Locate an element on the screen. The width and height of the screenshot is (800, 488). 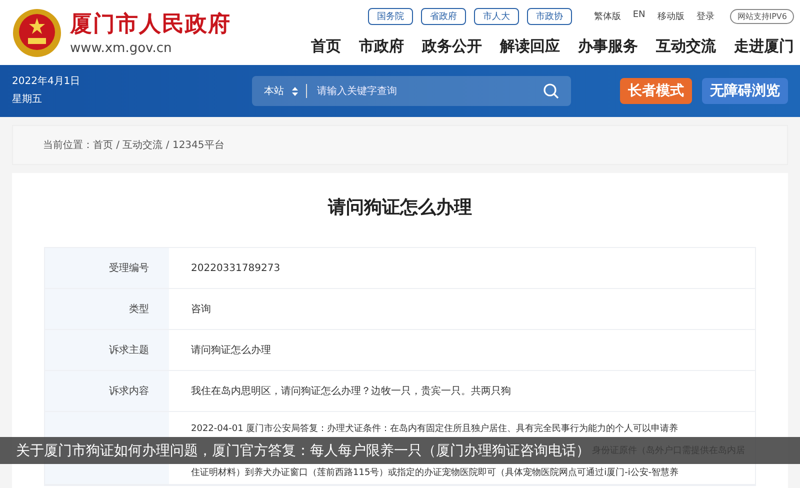
date-text: 2022年4月1日 is located at coordinates (47, 82).